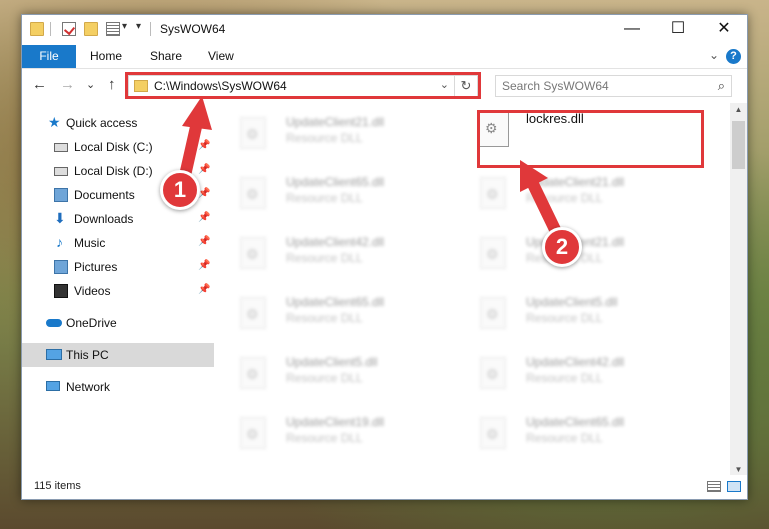  What do you see at coordinates (714, 55) in the screenshot?
I see `expand-ribbon-icon: ⌄` at bounding box center [714, 55].